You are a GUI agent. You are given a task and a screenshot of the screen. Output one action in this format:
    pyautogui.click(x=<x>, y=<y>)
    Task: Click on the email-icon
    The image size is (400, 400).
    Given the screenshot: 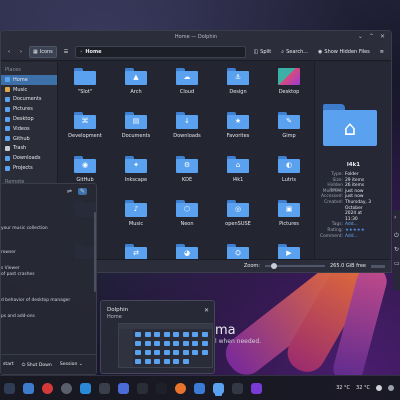 What is the action you would take?
    pyautogui.click(x=199, y=388)
    